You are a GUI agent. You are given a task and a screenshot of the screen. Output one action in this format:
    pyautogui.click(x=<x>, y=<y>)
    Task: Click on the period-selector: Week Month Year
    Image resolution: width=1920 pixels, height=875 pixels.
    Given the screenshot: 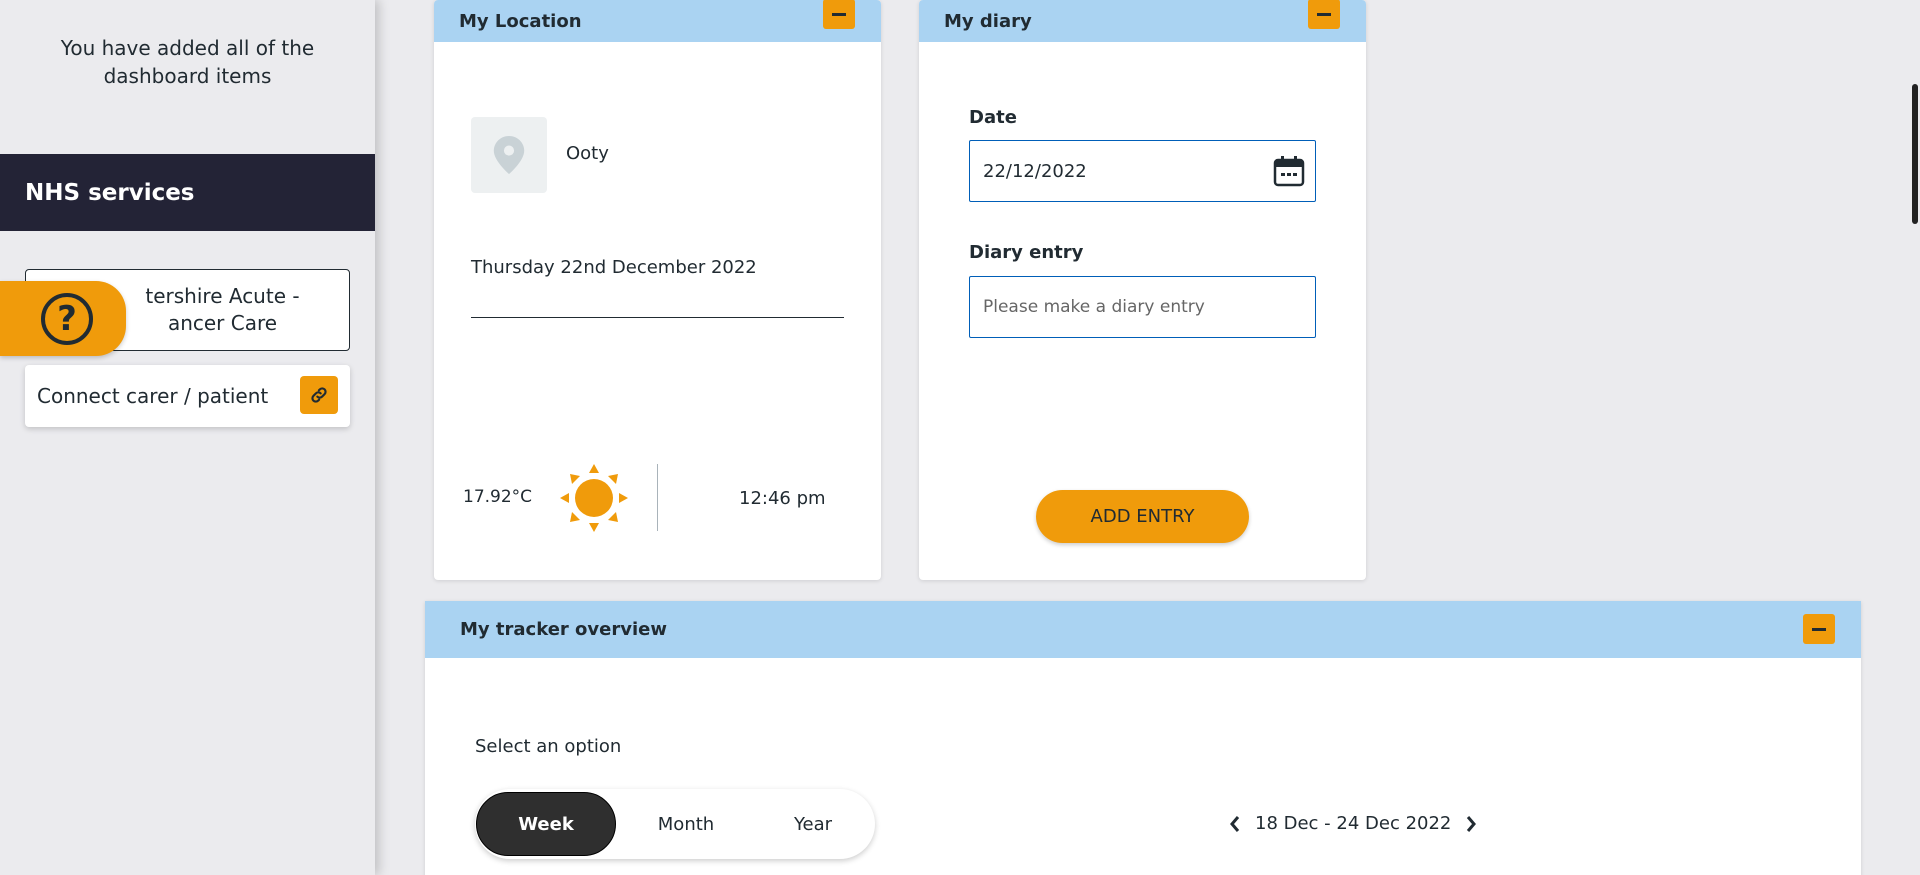 What is the action you would take?
    pyautogui.click(x=675, y=824)
    